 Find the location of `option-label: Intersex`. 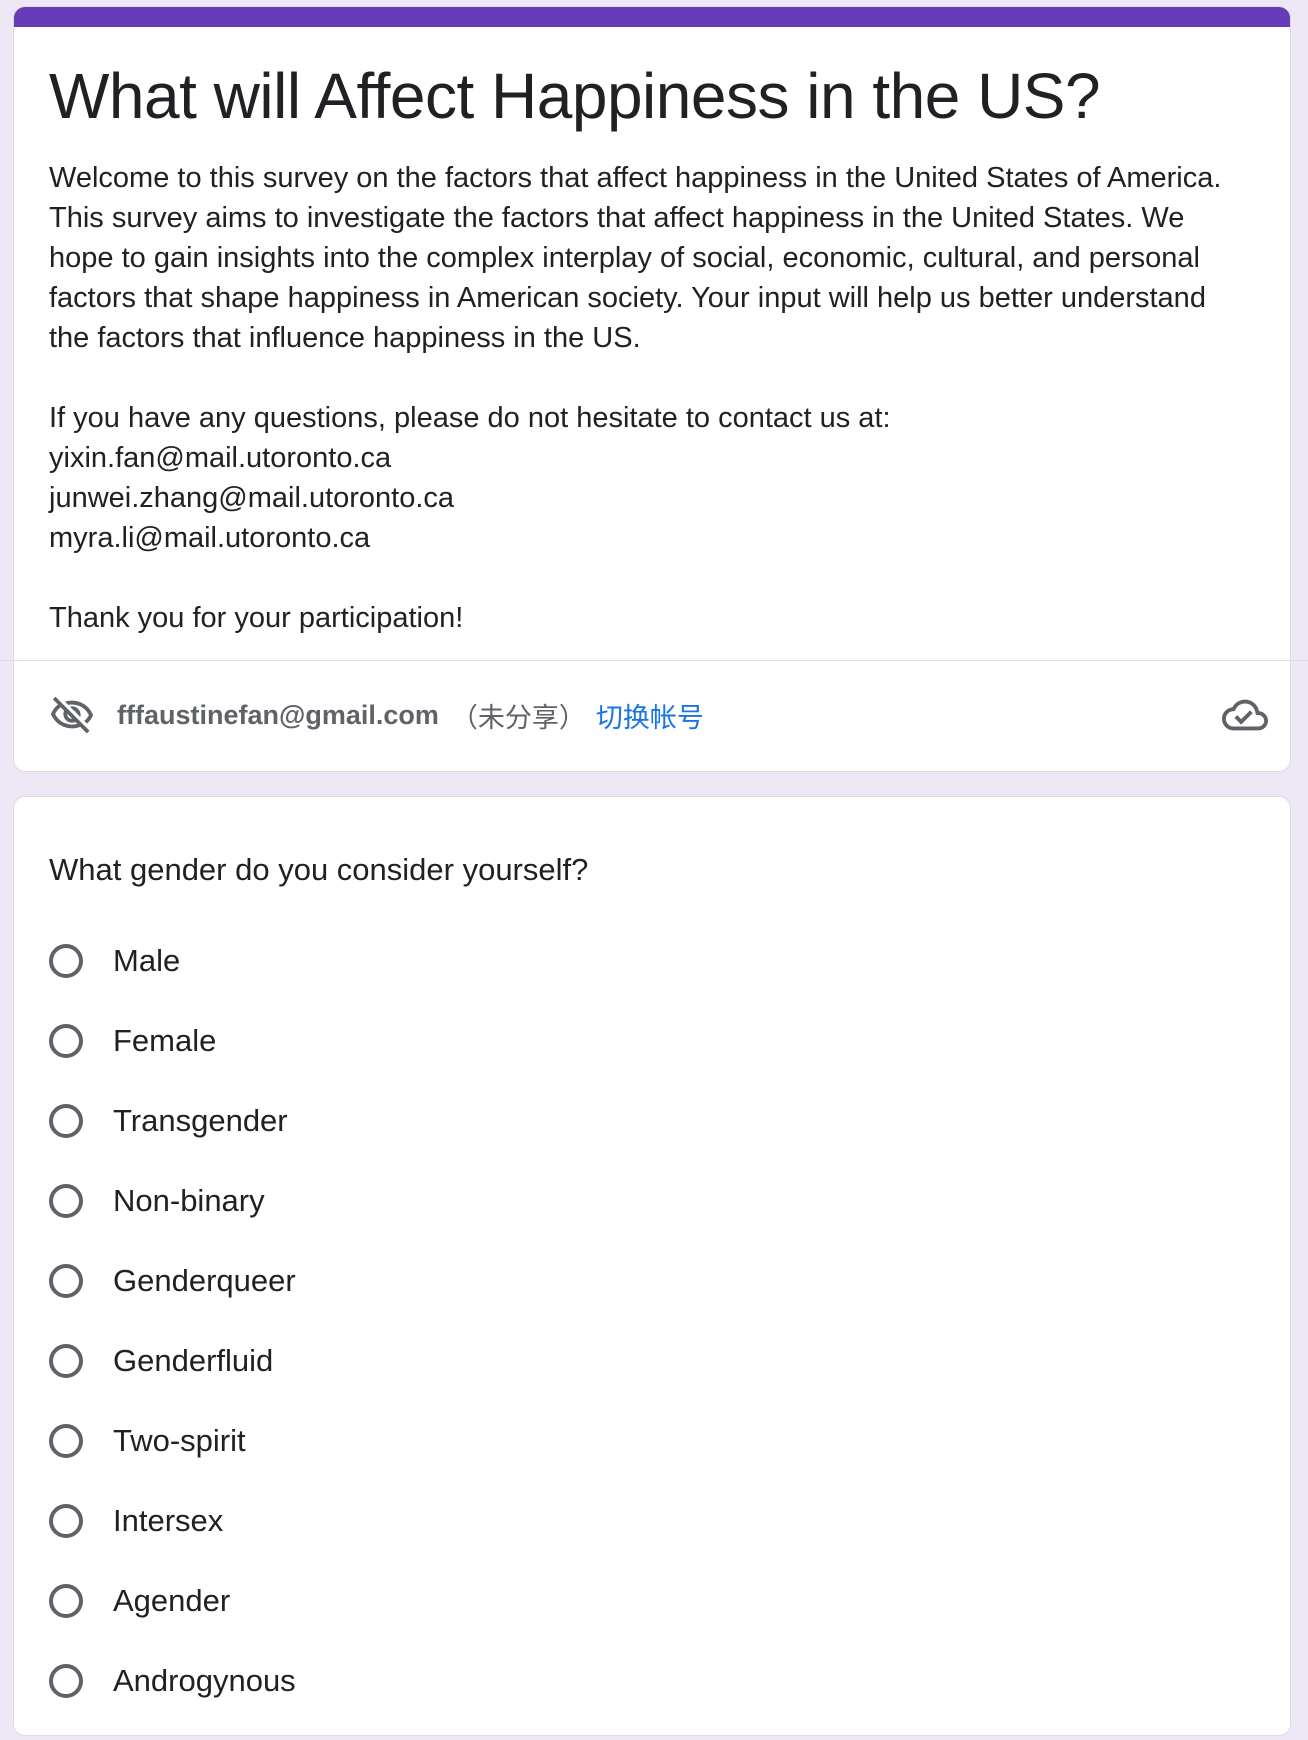

option-label: Intersex is located at coordinates (168, 1520).